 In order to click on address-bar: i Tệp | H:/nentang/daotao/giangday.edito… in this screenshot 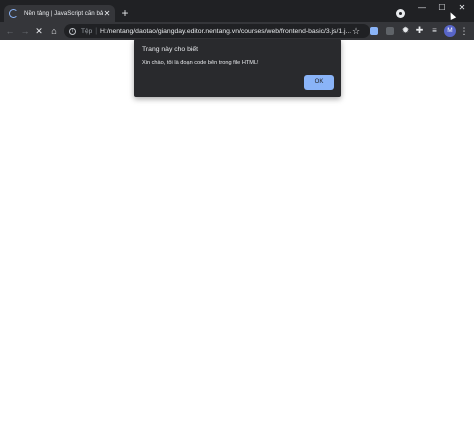, I will do `click(217, 31)`.